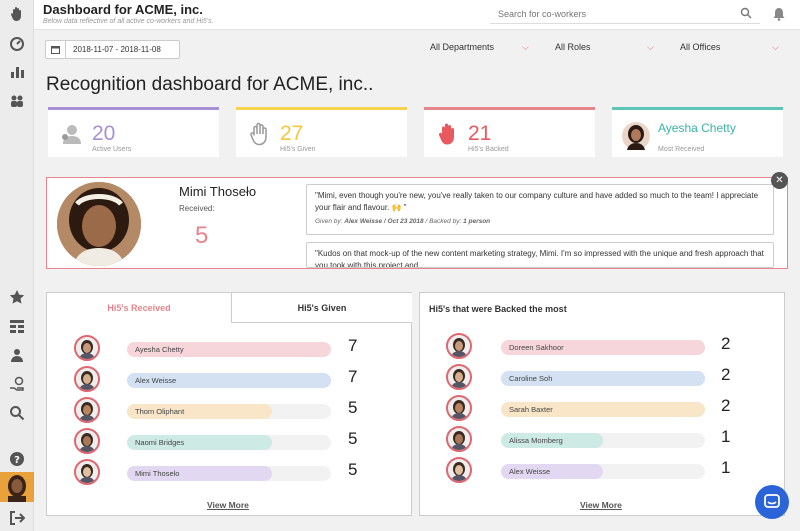 The image size is (800, 531). I want to click on active-users-count: 20, so click(104, 133).